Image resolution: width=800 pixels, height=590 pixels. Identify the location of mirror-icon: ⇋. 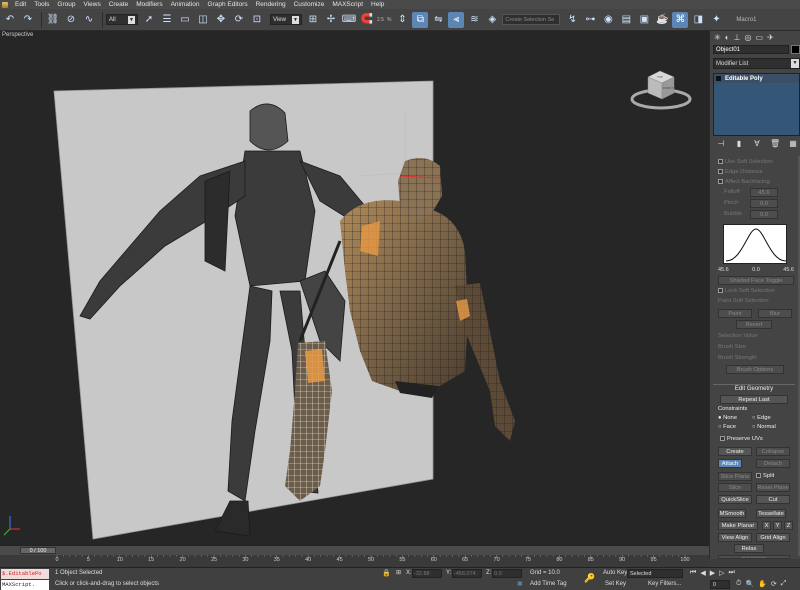
(438, 20).